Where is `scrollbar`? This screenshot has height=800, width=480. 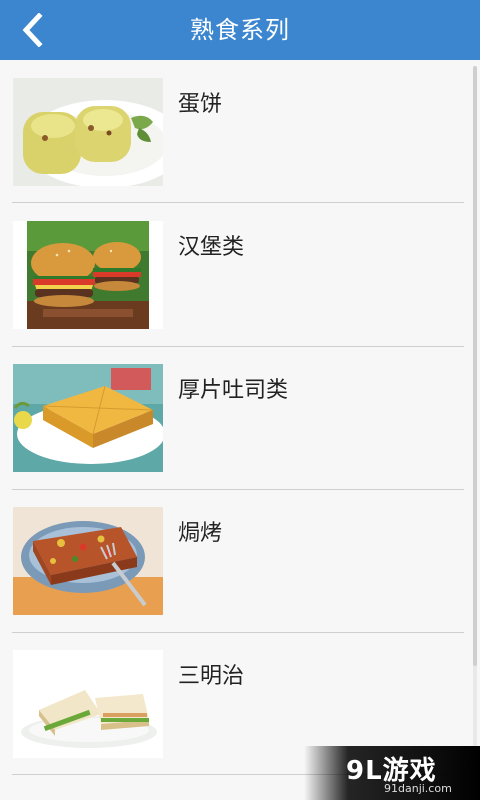 scrollbar is located at coordinates (475, 425).